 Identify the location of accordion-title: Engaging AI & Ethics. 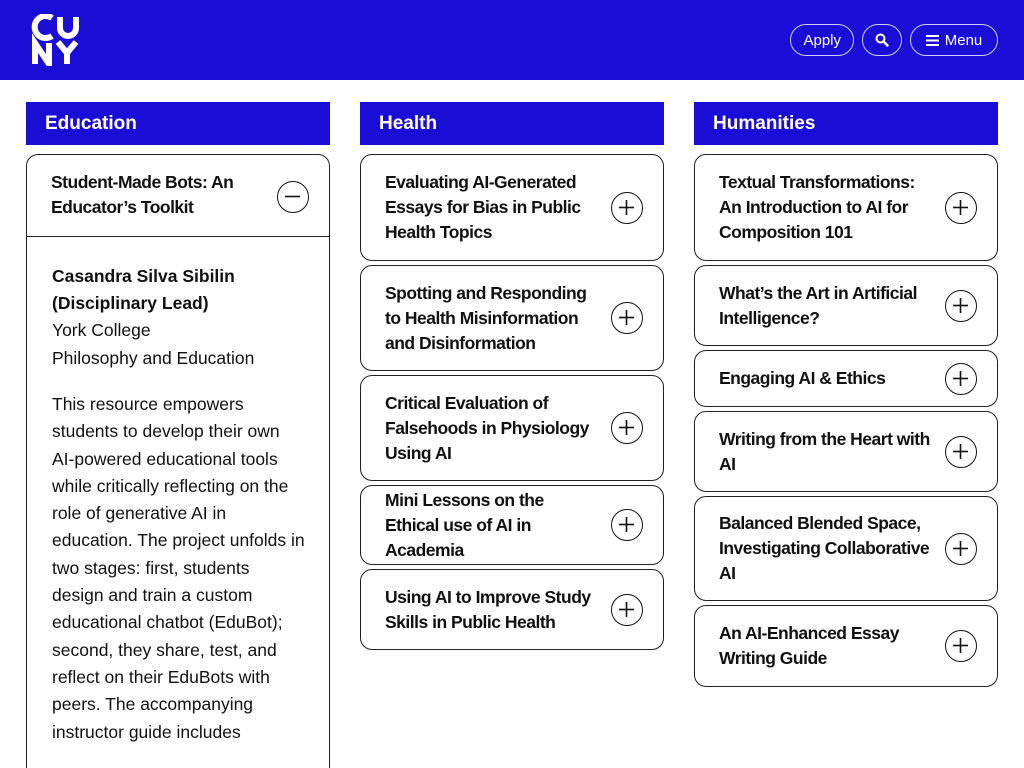
(802, 378).